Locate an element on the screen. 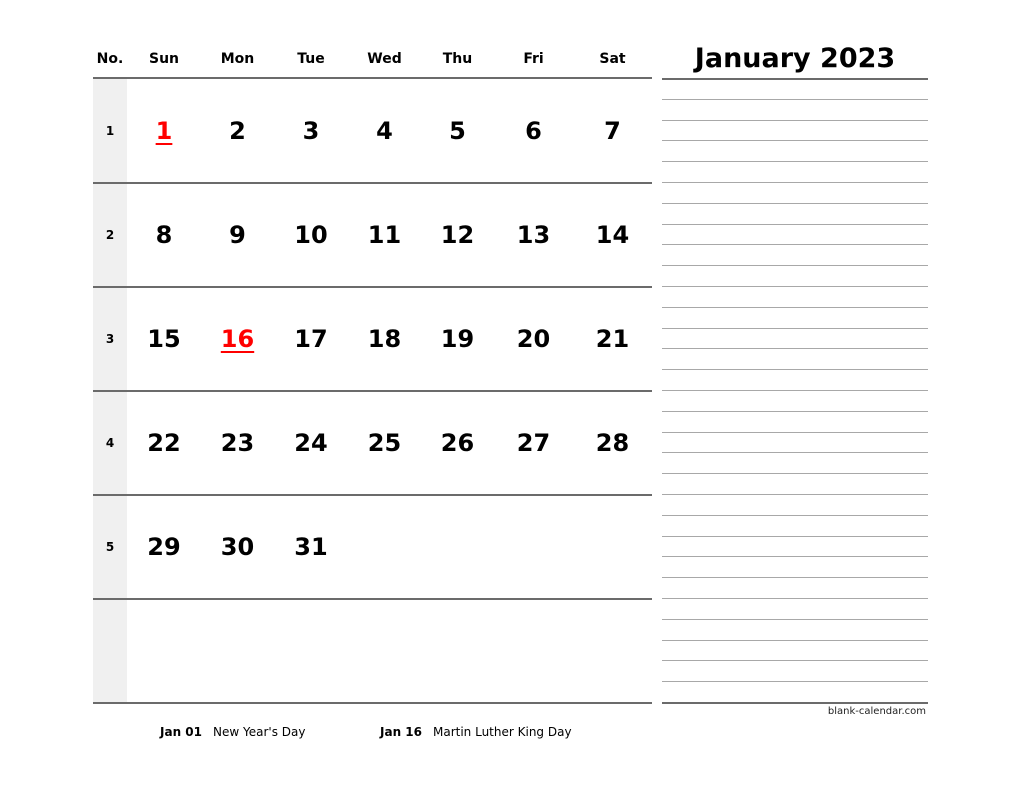 This screenshot has width=1024, height=791. week-number: 4 is located at coordinates (110, 443).